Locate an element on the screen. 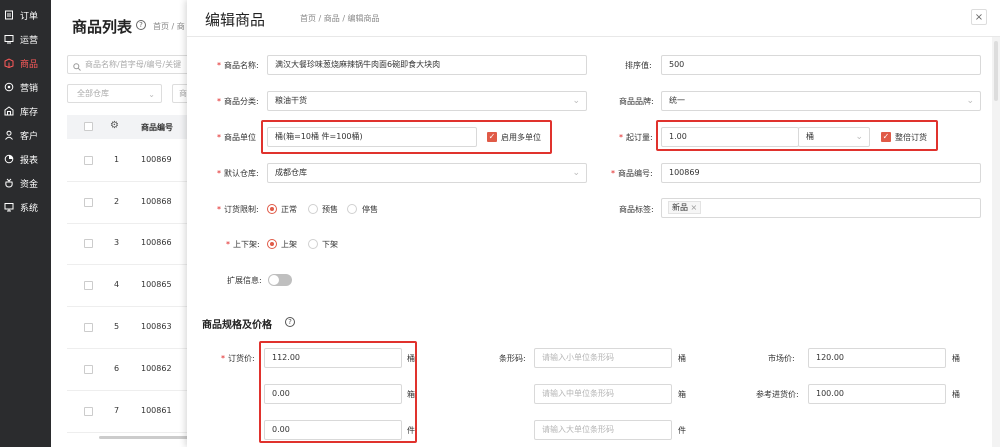  table-row: 2 100868 is located at coordinates (129, 203).